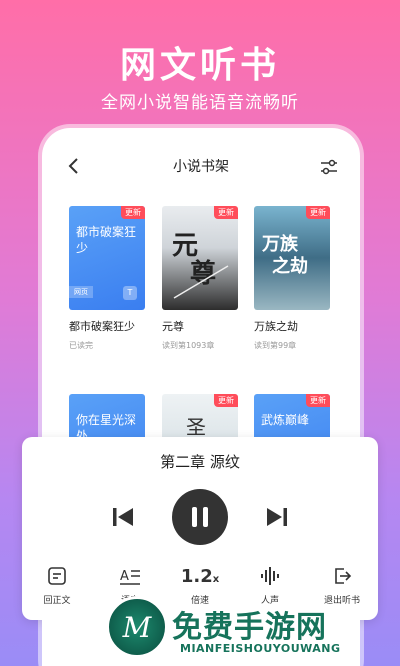  I want to click on book-title: 万族之劫, so click(276, 326).